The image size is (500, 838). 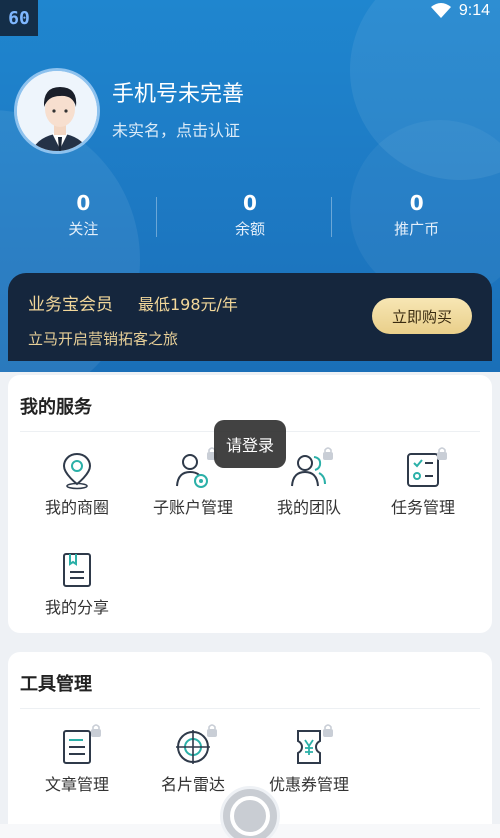 What do you see at coordinates (56, 407) in the screenshot?
I see `section-title: 我的服务` at bounding box center [56, 407].